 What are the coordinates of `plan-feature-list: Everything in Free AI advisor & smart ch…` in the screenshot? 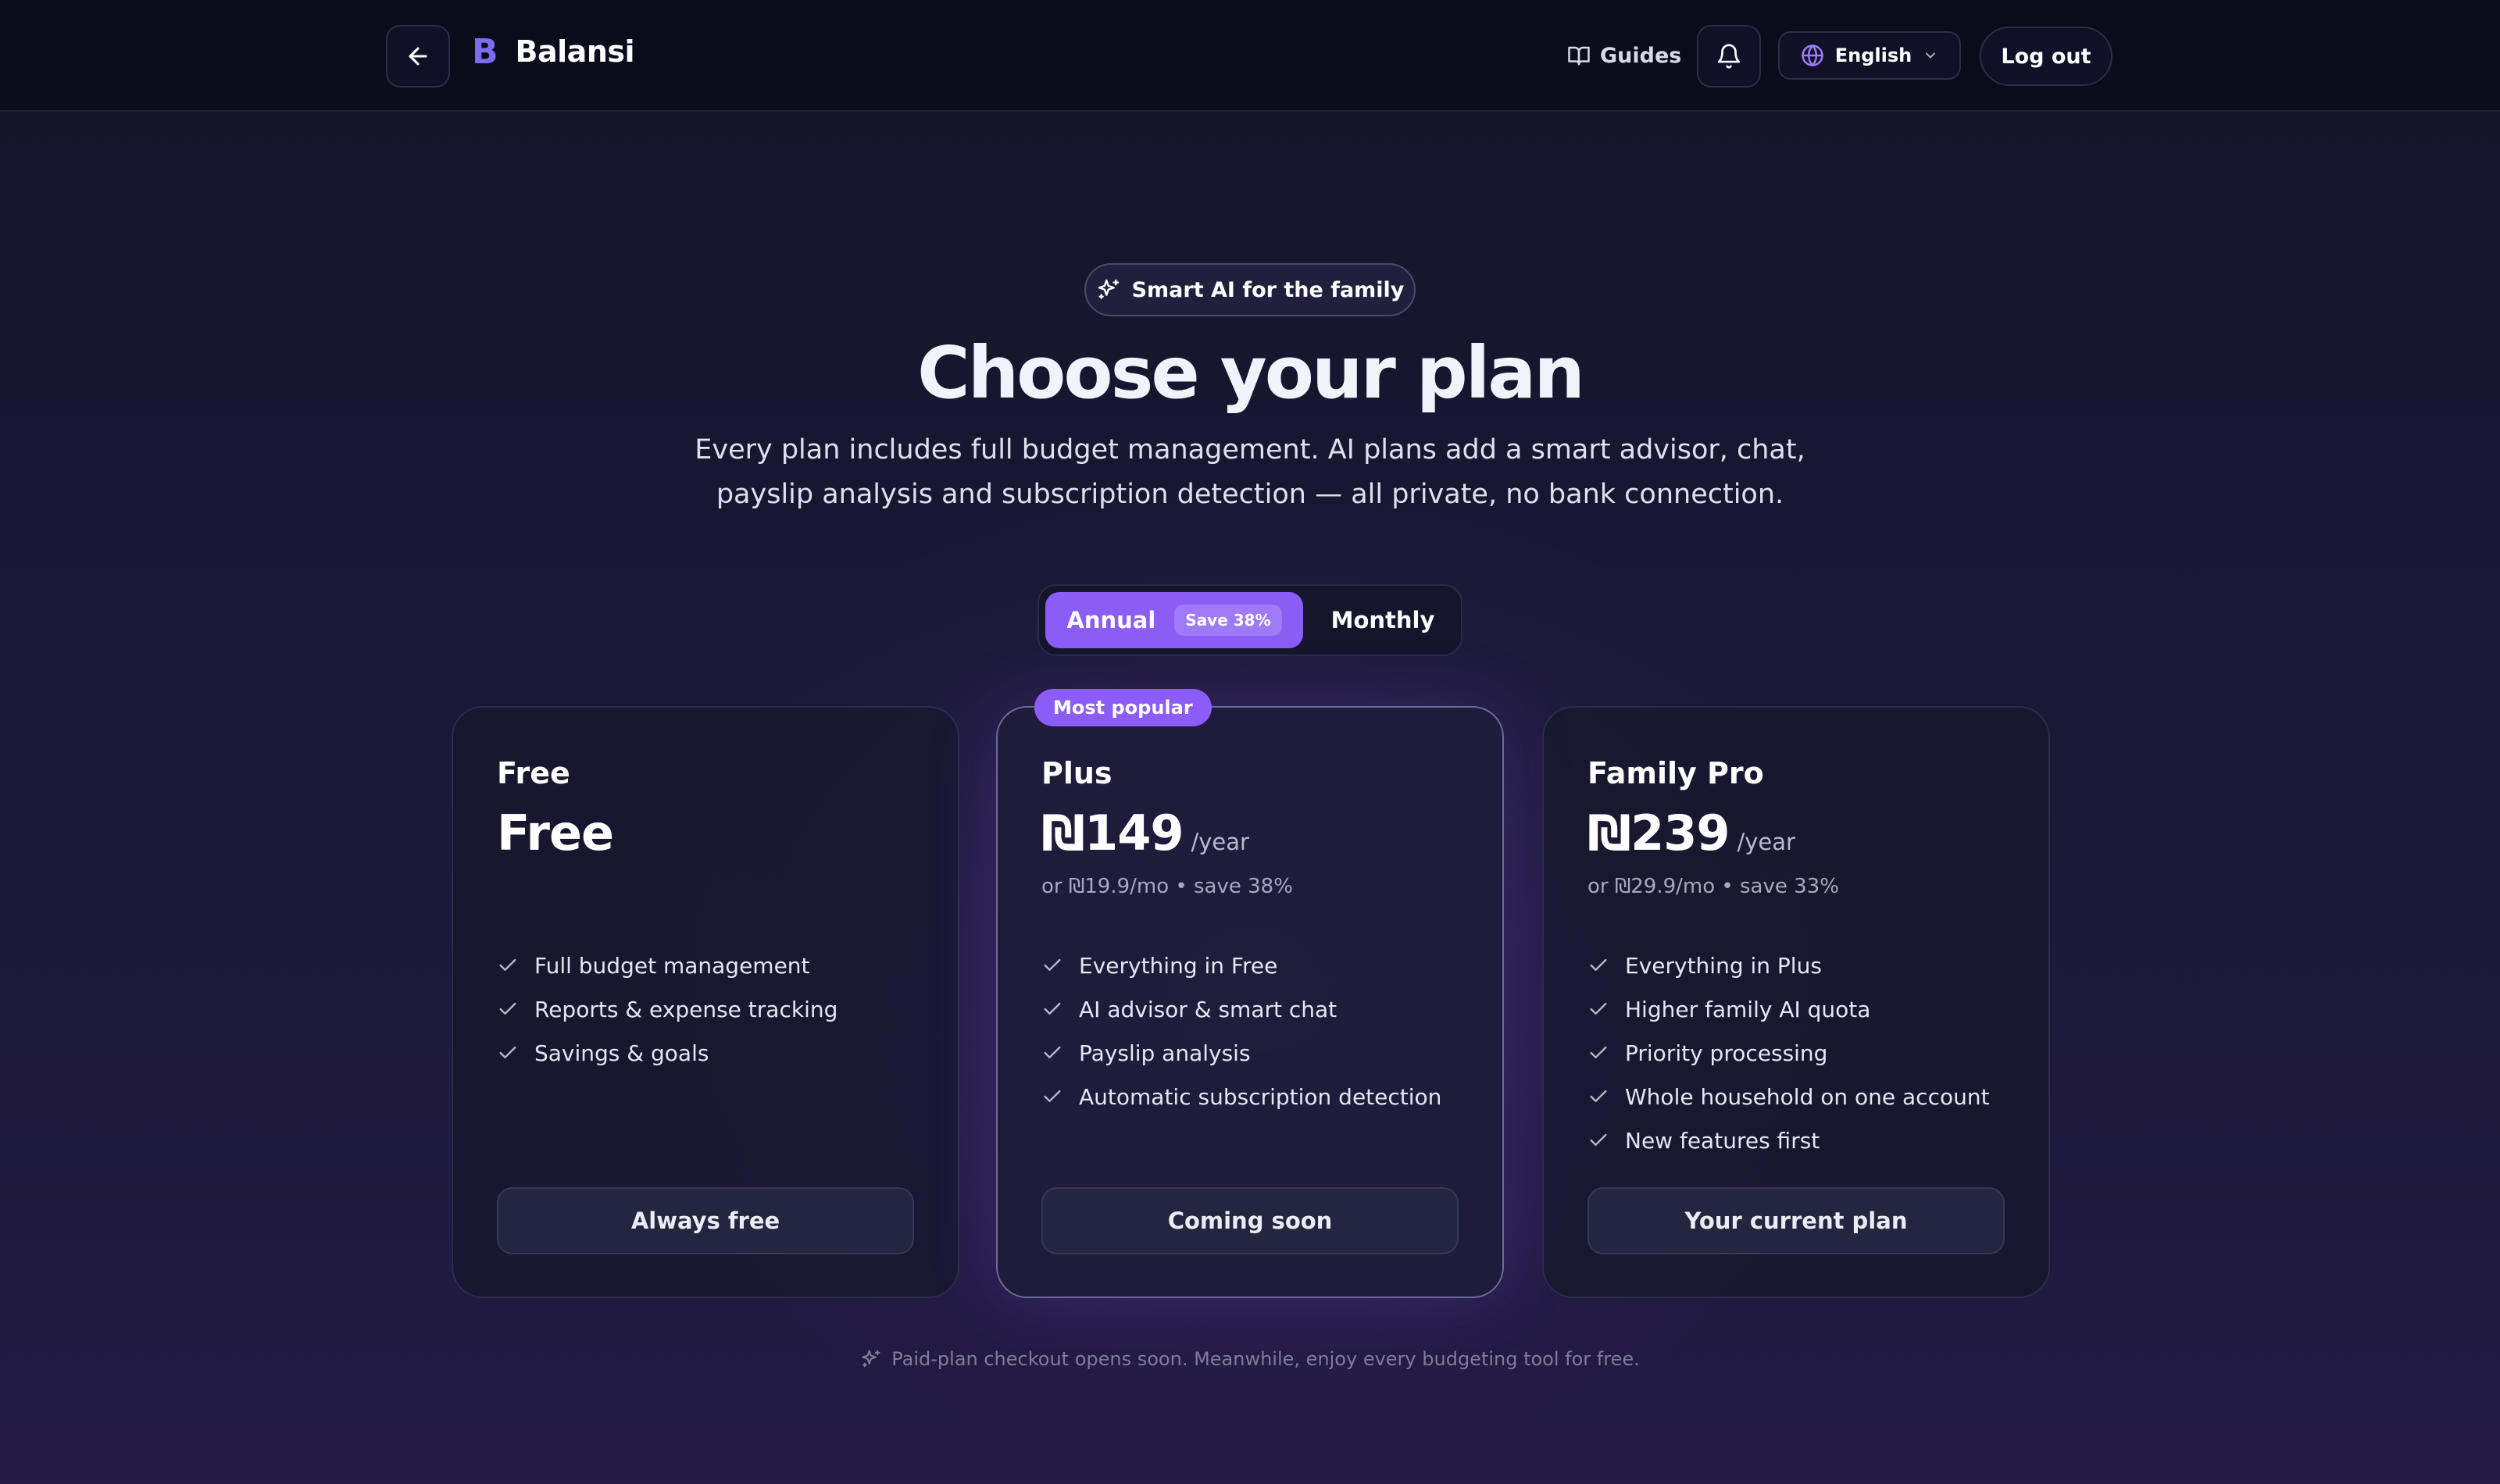 It's located at (1241, 1031).